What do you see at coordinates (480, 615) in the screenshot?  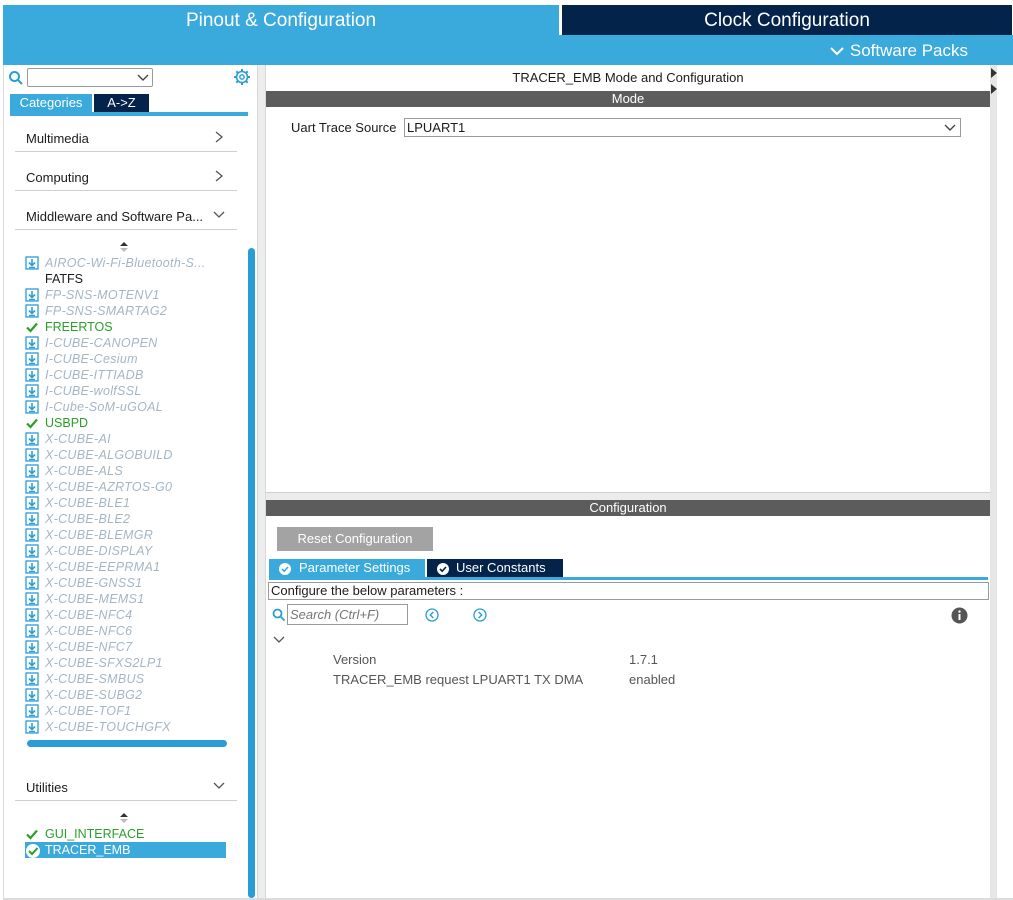 I see `next-match-icon` at bounding box center [480, 615].